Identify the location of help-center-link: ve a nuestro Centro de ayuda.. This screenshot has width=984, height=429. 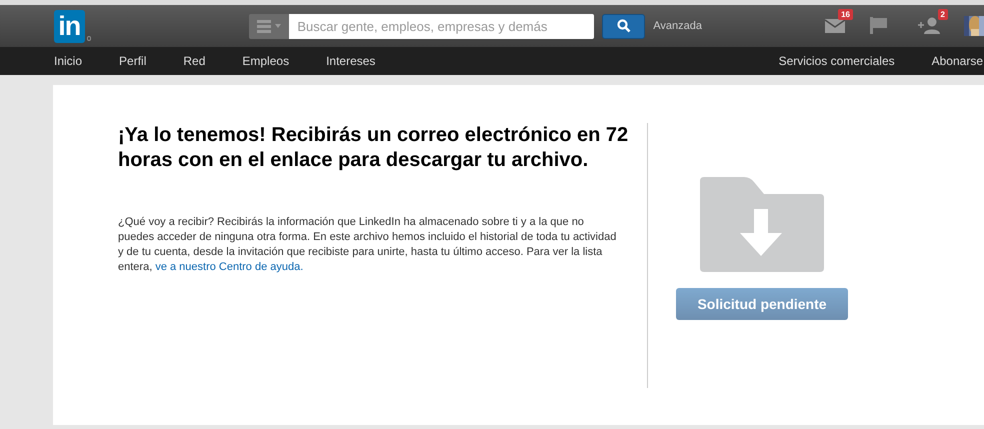
(229, 267).